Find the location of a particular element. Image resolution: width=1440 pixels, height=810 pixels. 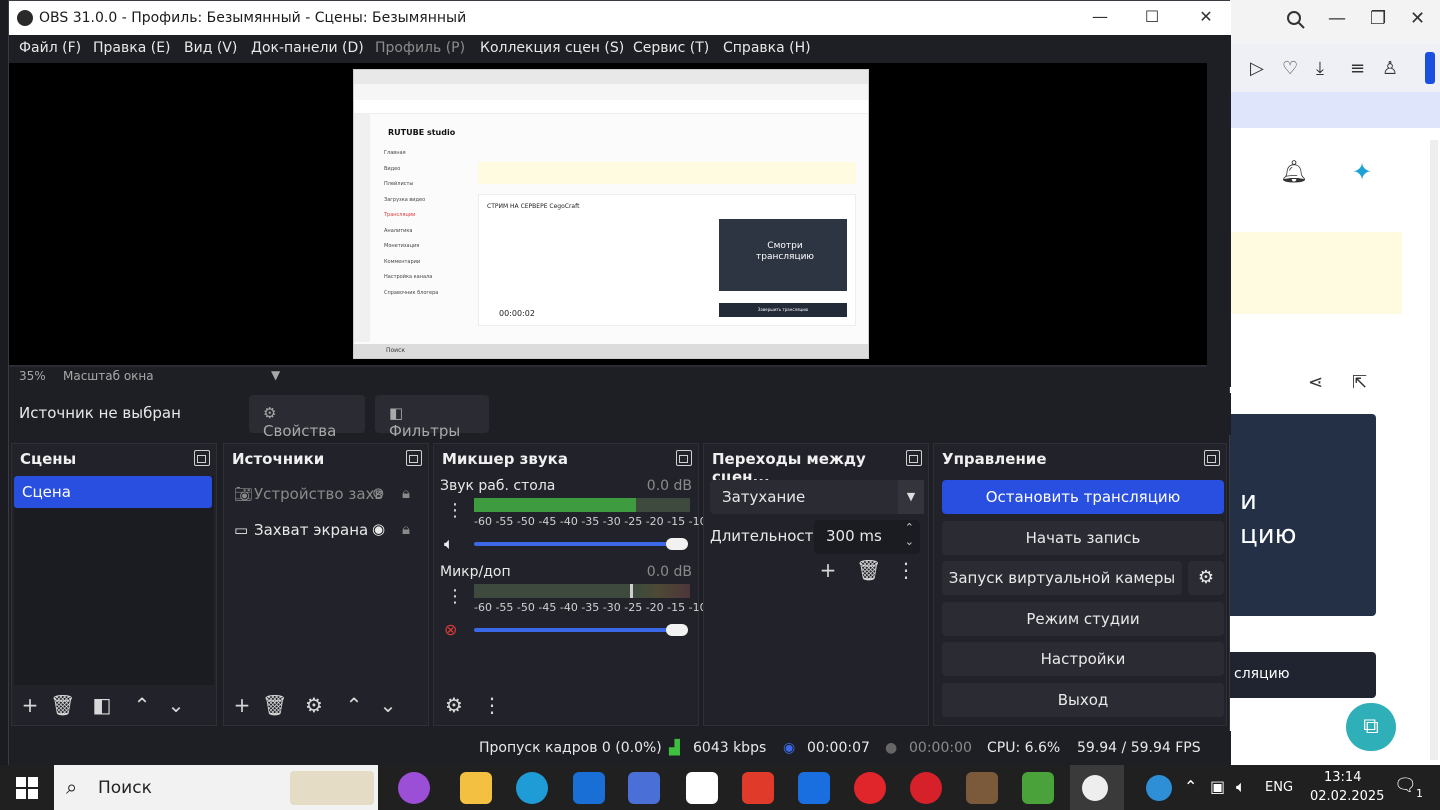

volume-icon: 🔈︎ is located at coordinates (1241, 787).